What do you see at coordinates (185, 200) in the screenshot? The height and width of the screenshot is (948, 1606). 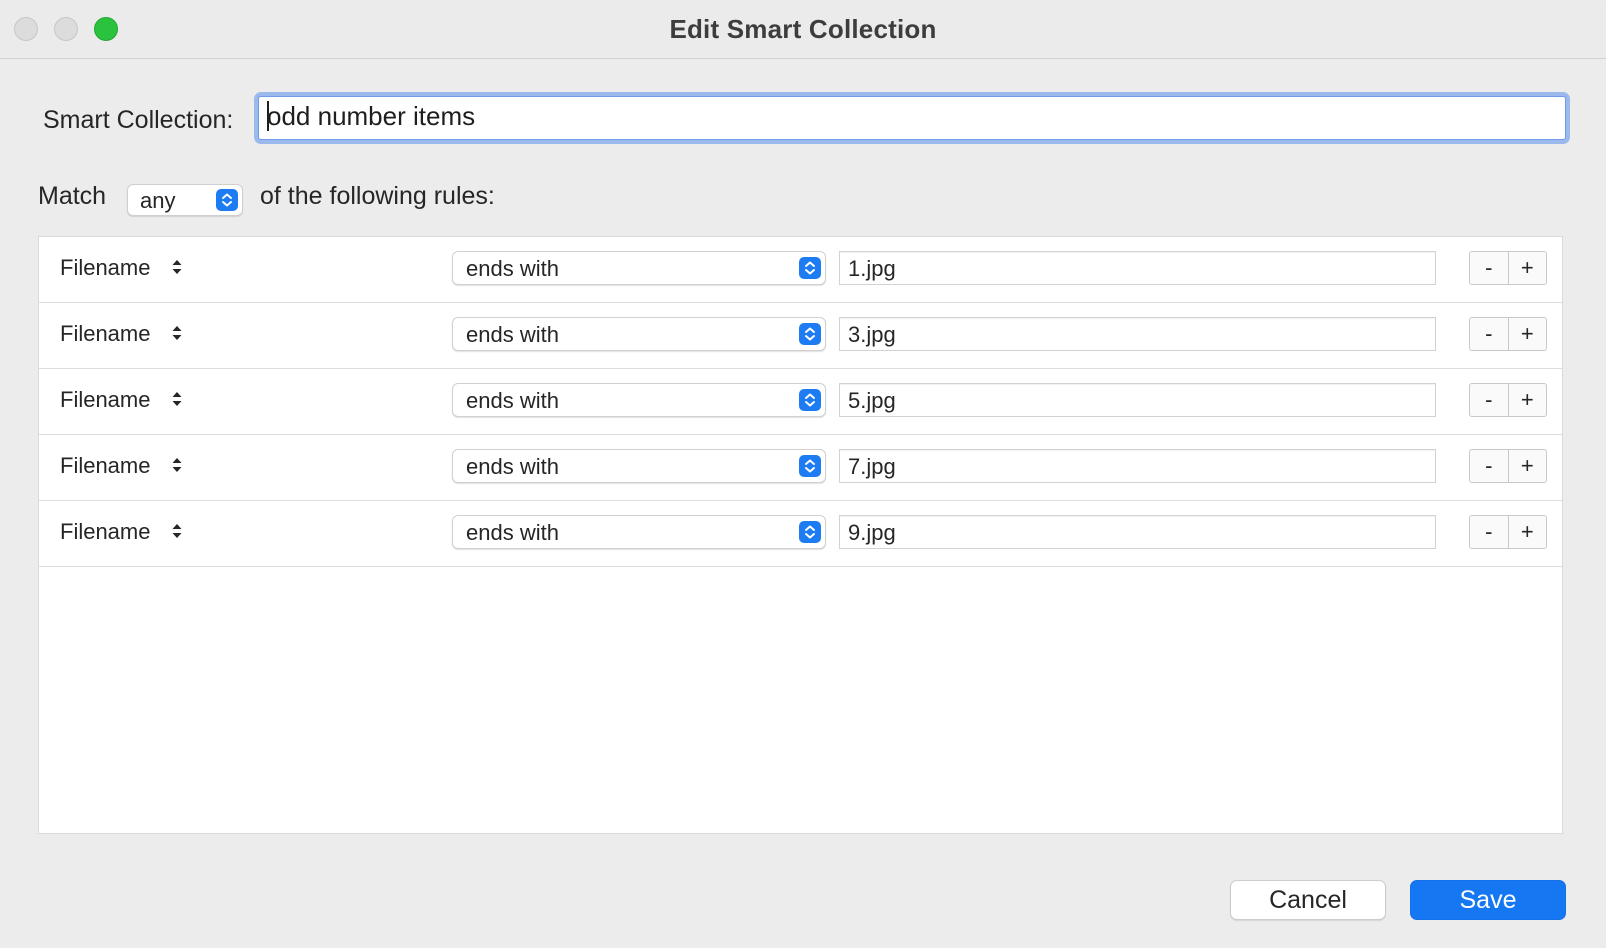 I see `match-mode-select: any` at bounding box center [185, 200].